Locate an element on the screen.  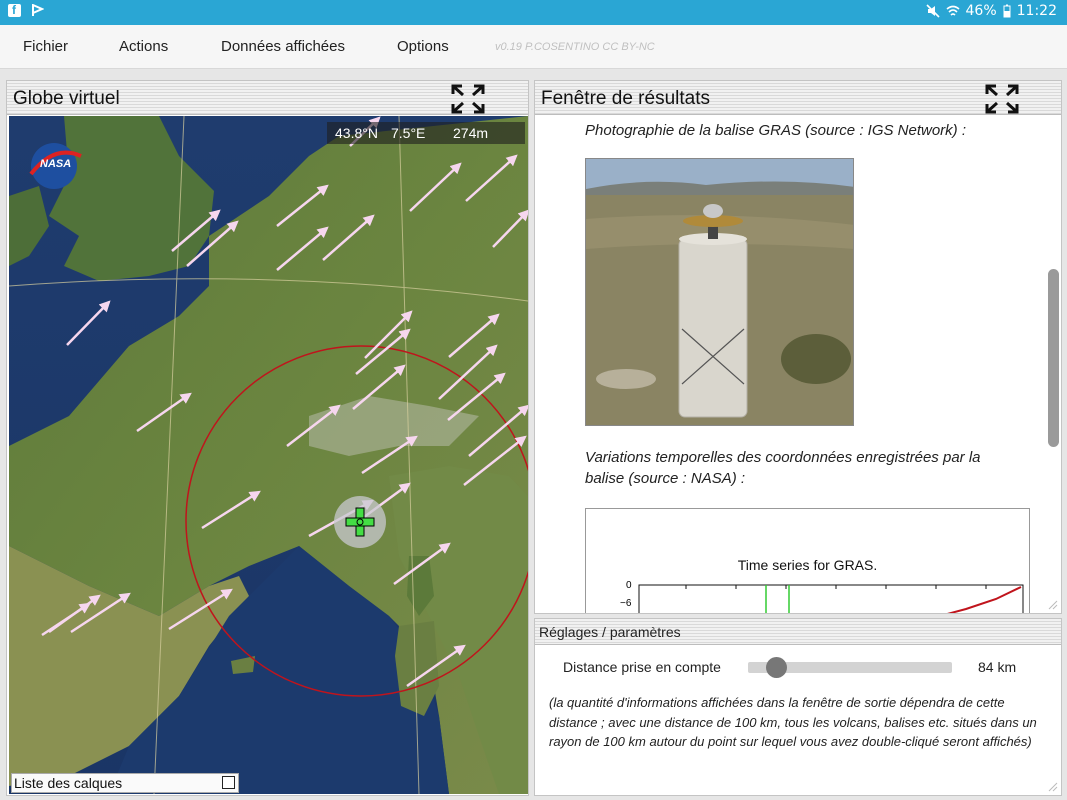
flag-icon is located at coordinates (38, 10).